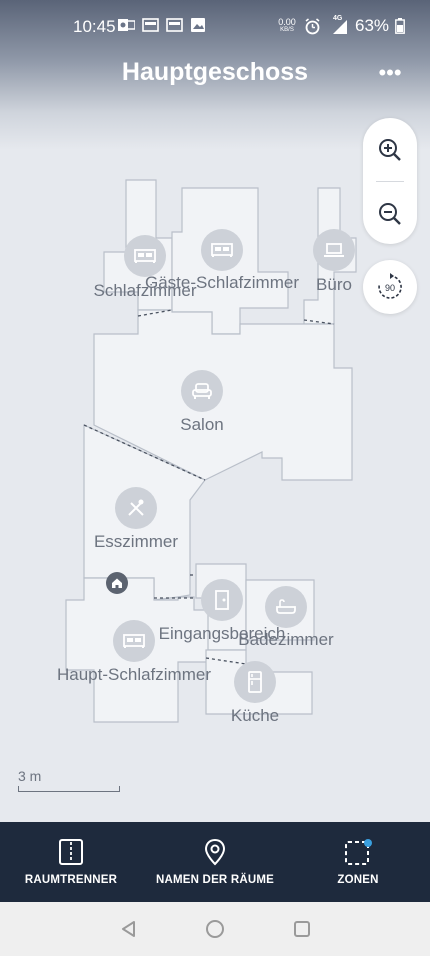 This screenshot has height=956, width=430. Describe the element at coordinates (255, 682) in the screenshot. I see `fridge-icon` at that location.